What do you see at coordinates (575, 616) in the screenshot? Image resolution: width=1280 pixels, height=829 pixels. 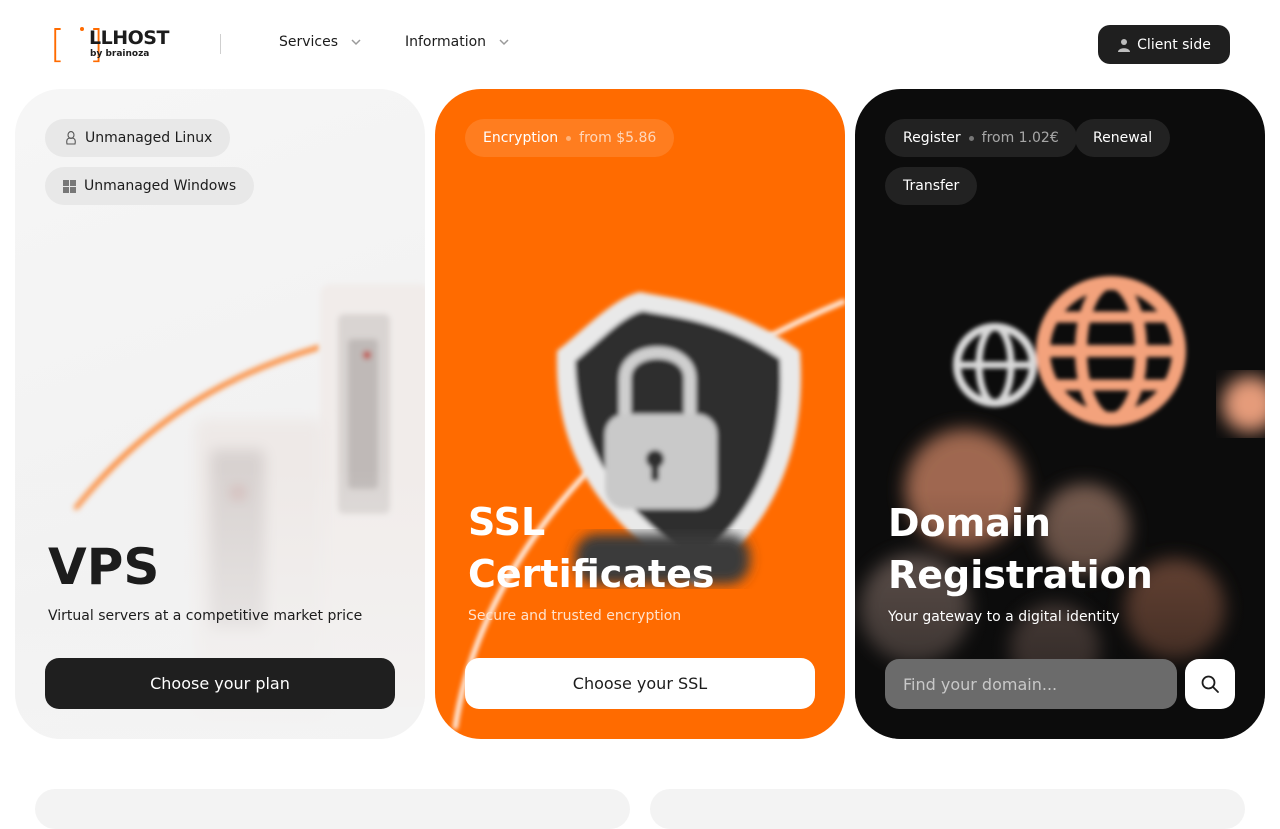 I see `ssl-subtitle: Secure and trusted encryption` at bounding box center [575, 616].